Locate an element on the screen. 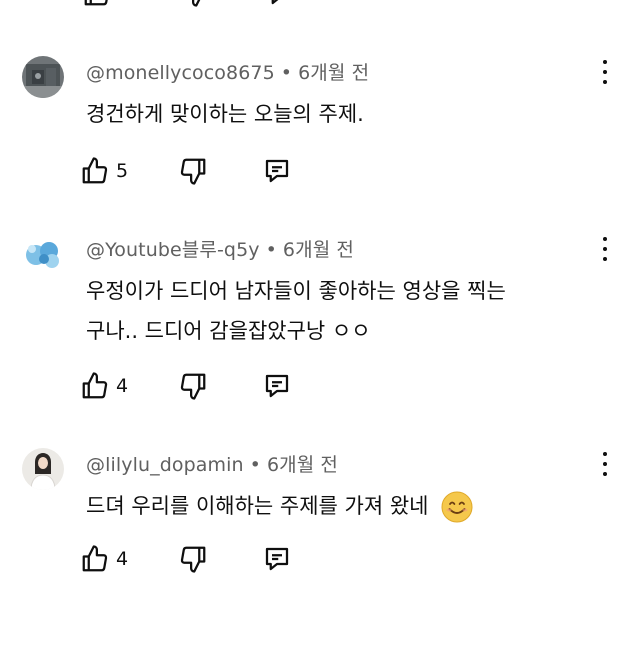  comment-text: 드뎌 우리를 이해하는 주제를 가져 왔네 is located at coordinates (346, 506).